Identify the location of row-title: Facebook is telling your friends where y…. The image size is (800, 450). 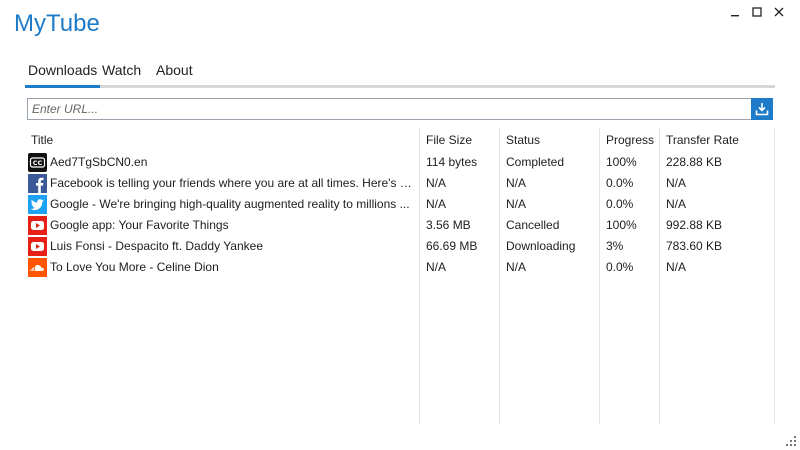
(232, 183).